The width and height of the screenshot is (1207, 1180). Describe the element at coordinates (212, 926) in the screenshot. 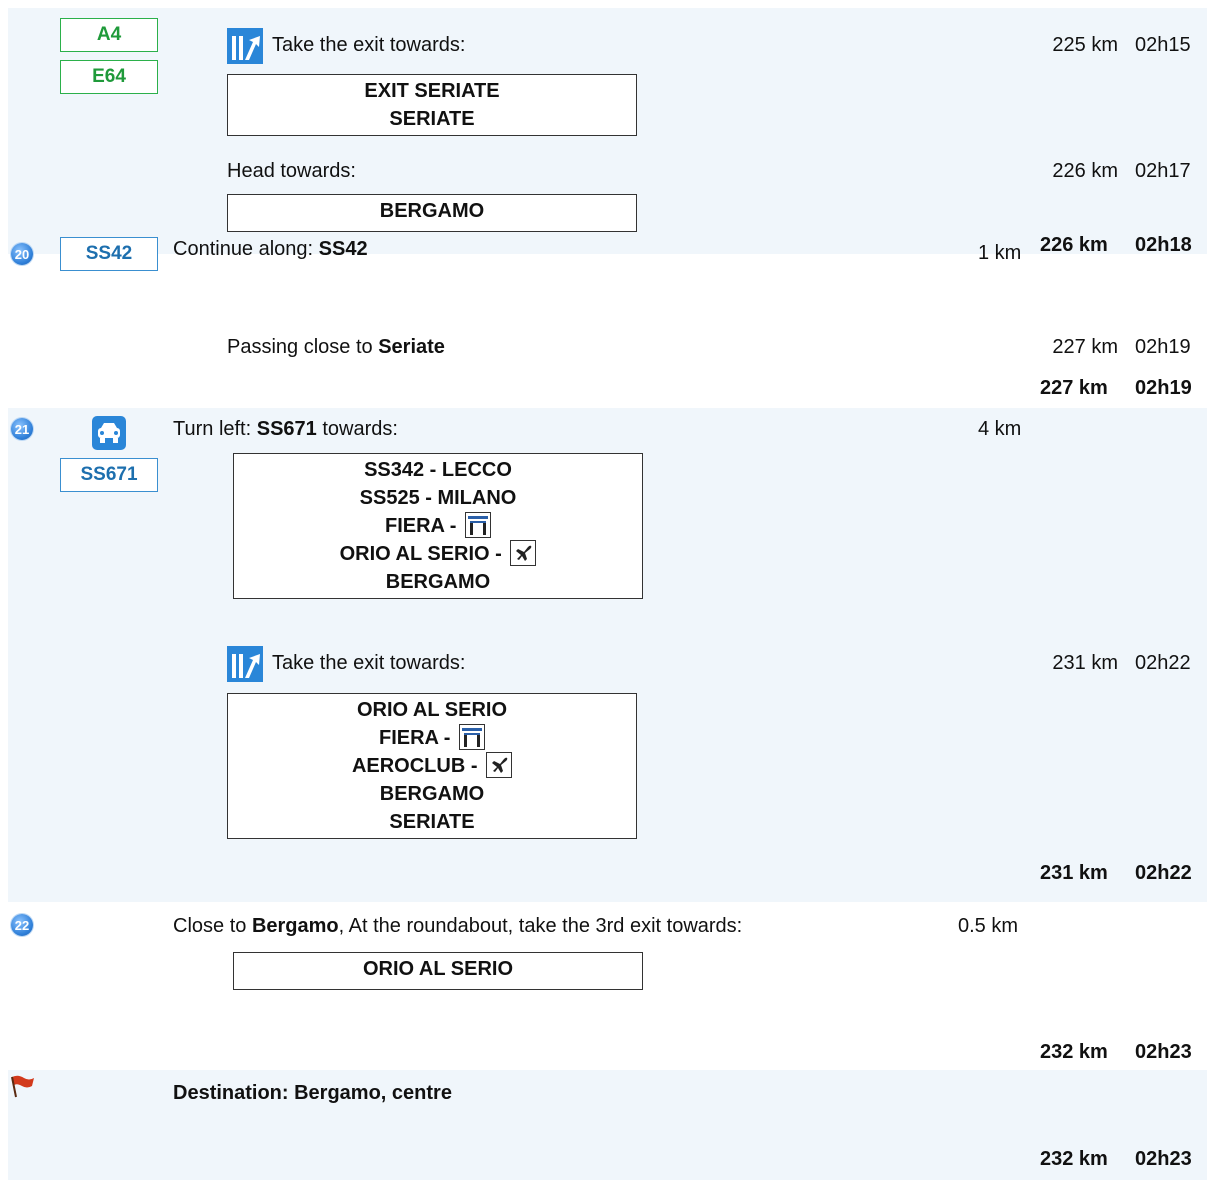

I see `instruction-text: Close to` at that location.